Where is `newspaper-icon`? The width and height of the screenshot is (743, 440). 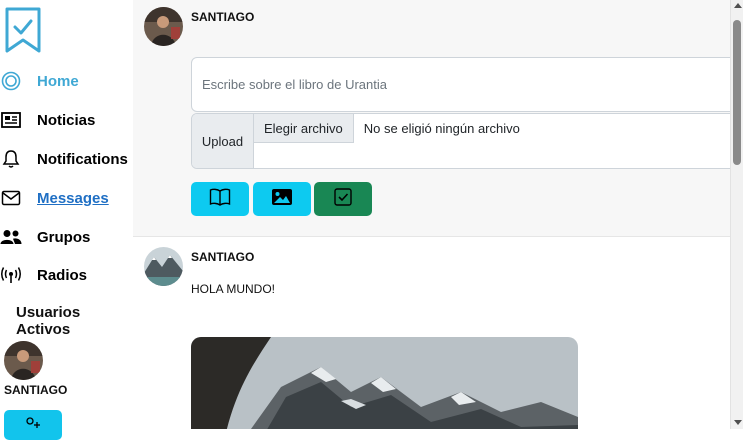 newspaper-icon is located at coordinates (11, 120).